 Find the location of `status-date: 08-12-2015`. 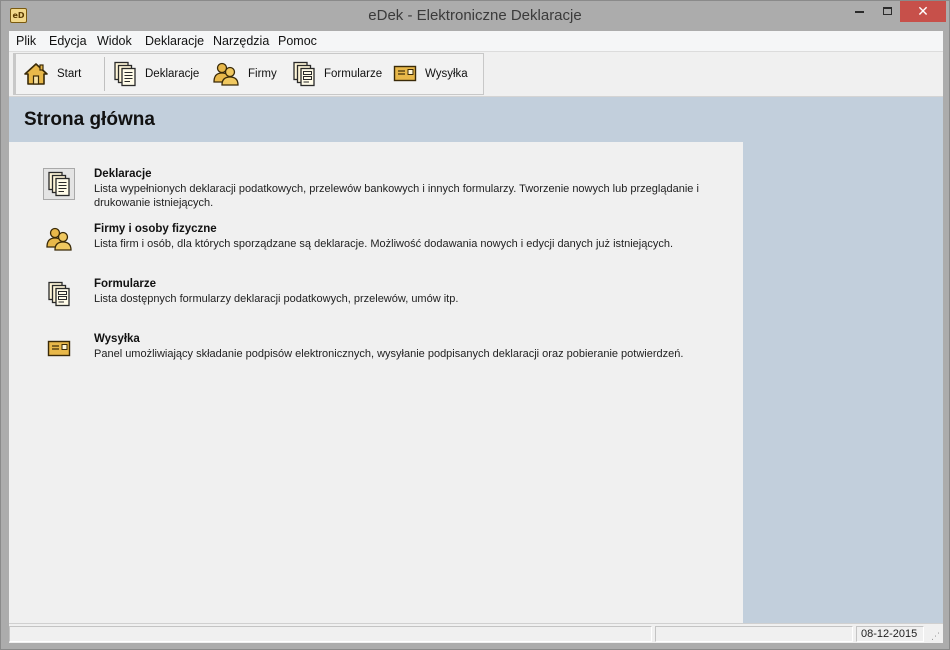

status-date: 08-12-2015 is located at coordinates (890, 634).